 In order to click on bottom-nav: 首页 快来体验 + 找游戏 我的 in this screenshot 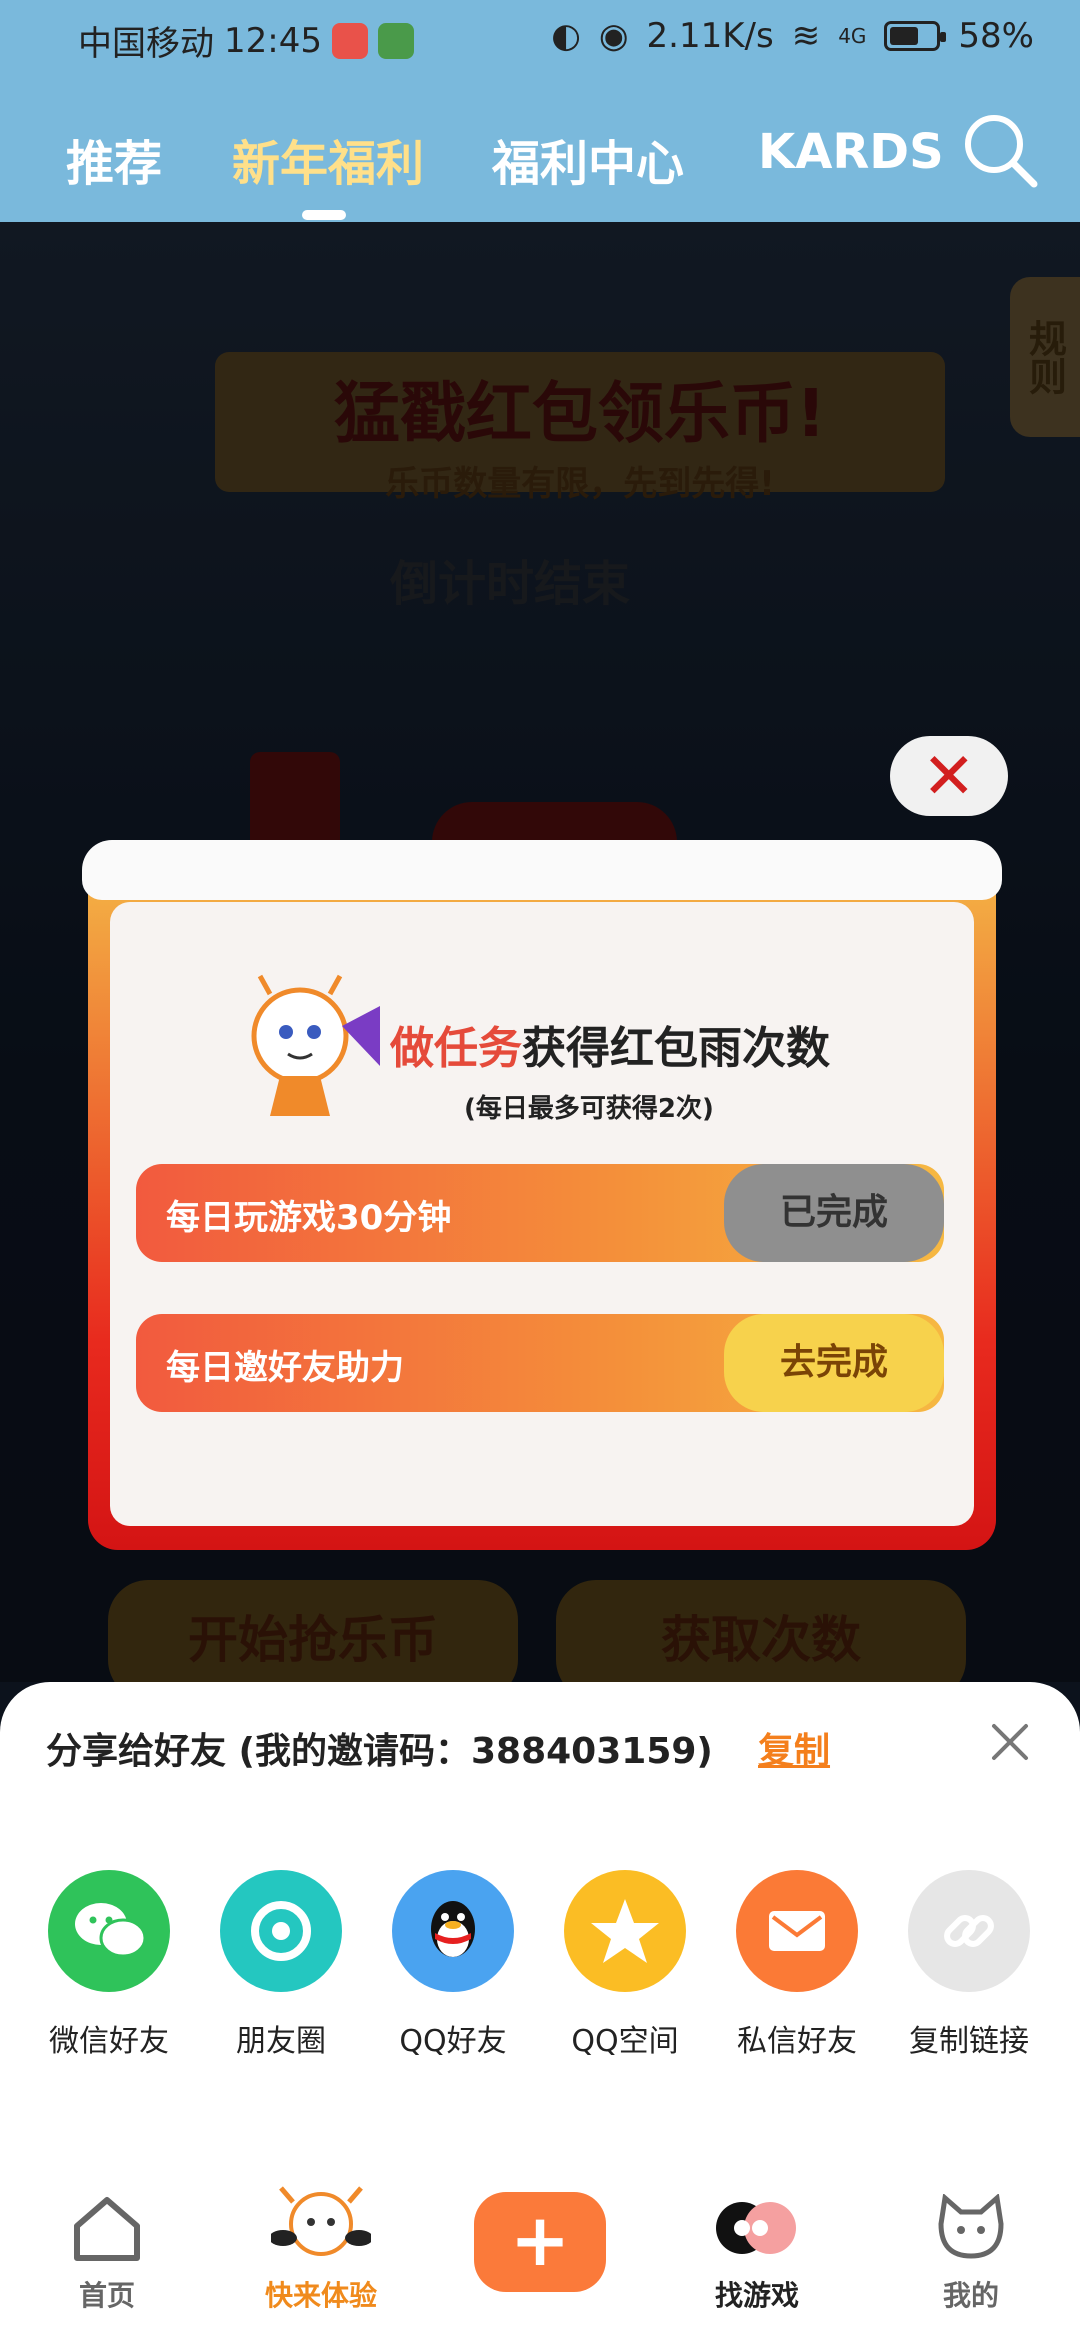, I will do `click(540, 2255)`.